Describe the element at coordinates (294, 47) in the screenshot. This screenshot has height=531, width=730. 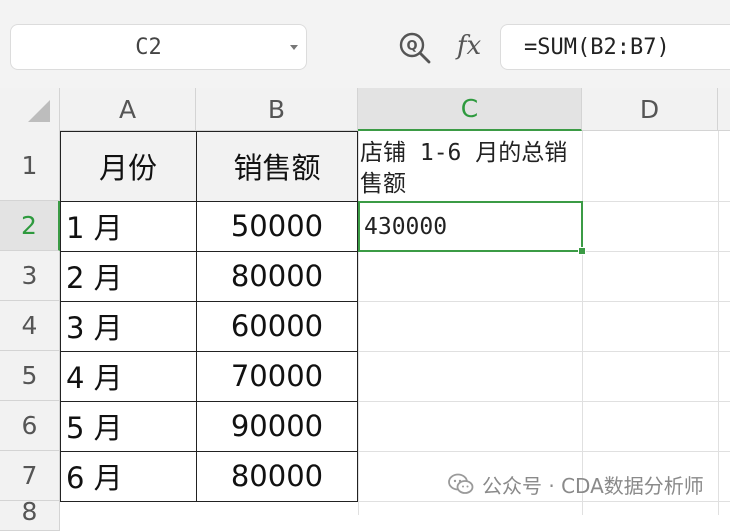
I see `chevron-down-icon` at that location.